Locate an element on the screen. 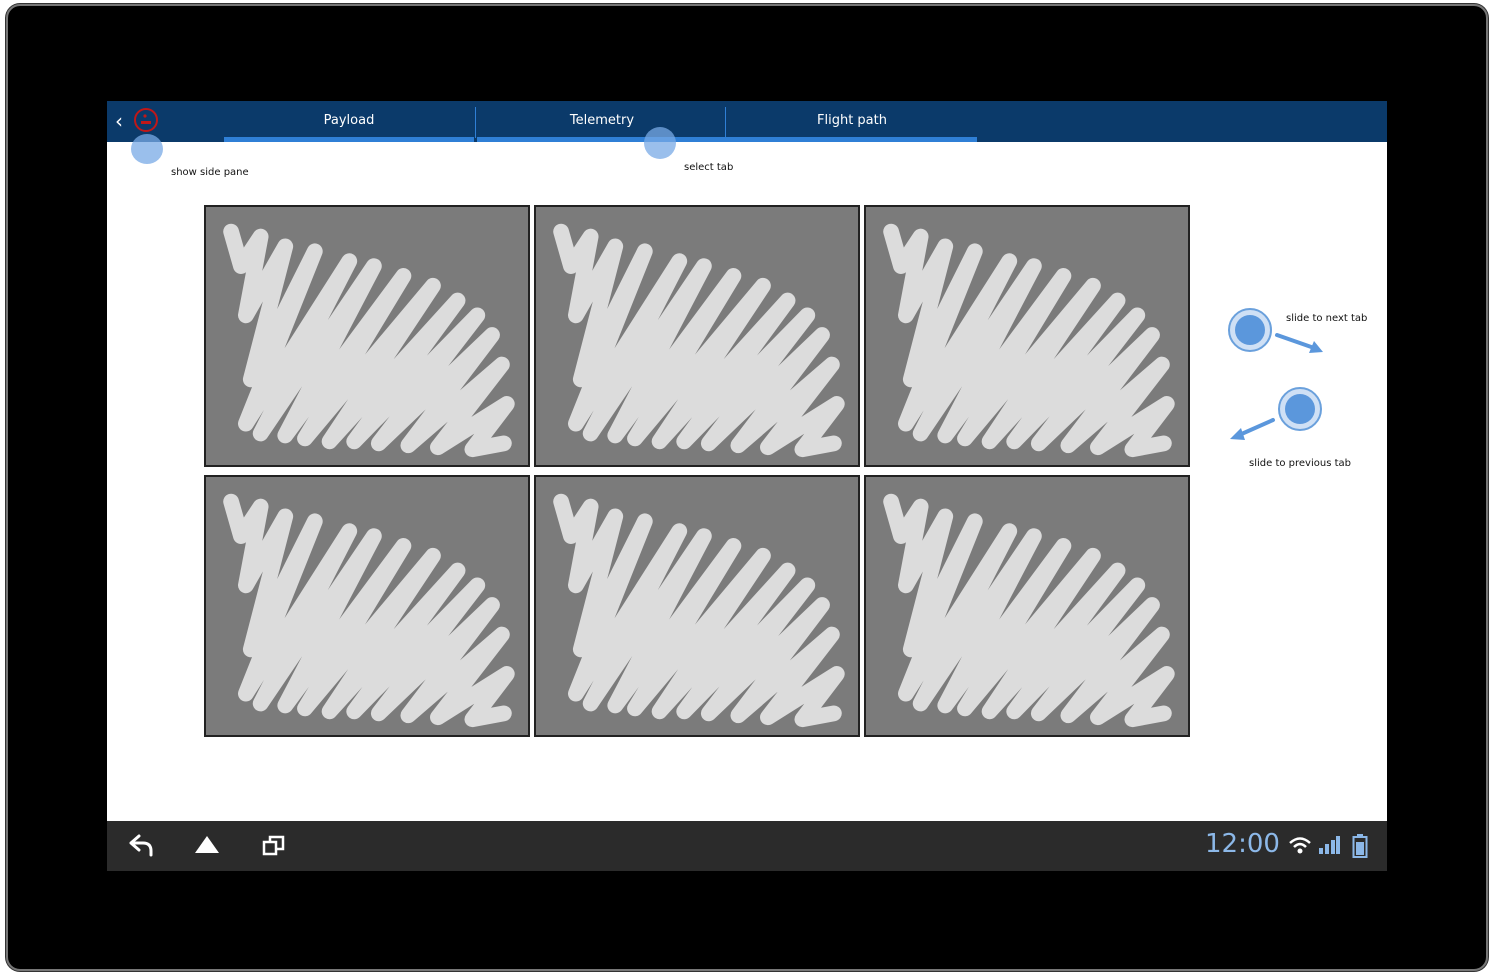 This screenshot has height=974, width=1493. home-icon is located at coordinates (207, 846).